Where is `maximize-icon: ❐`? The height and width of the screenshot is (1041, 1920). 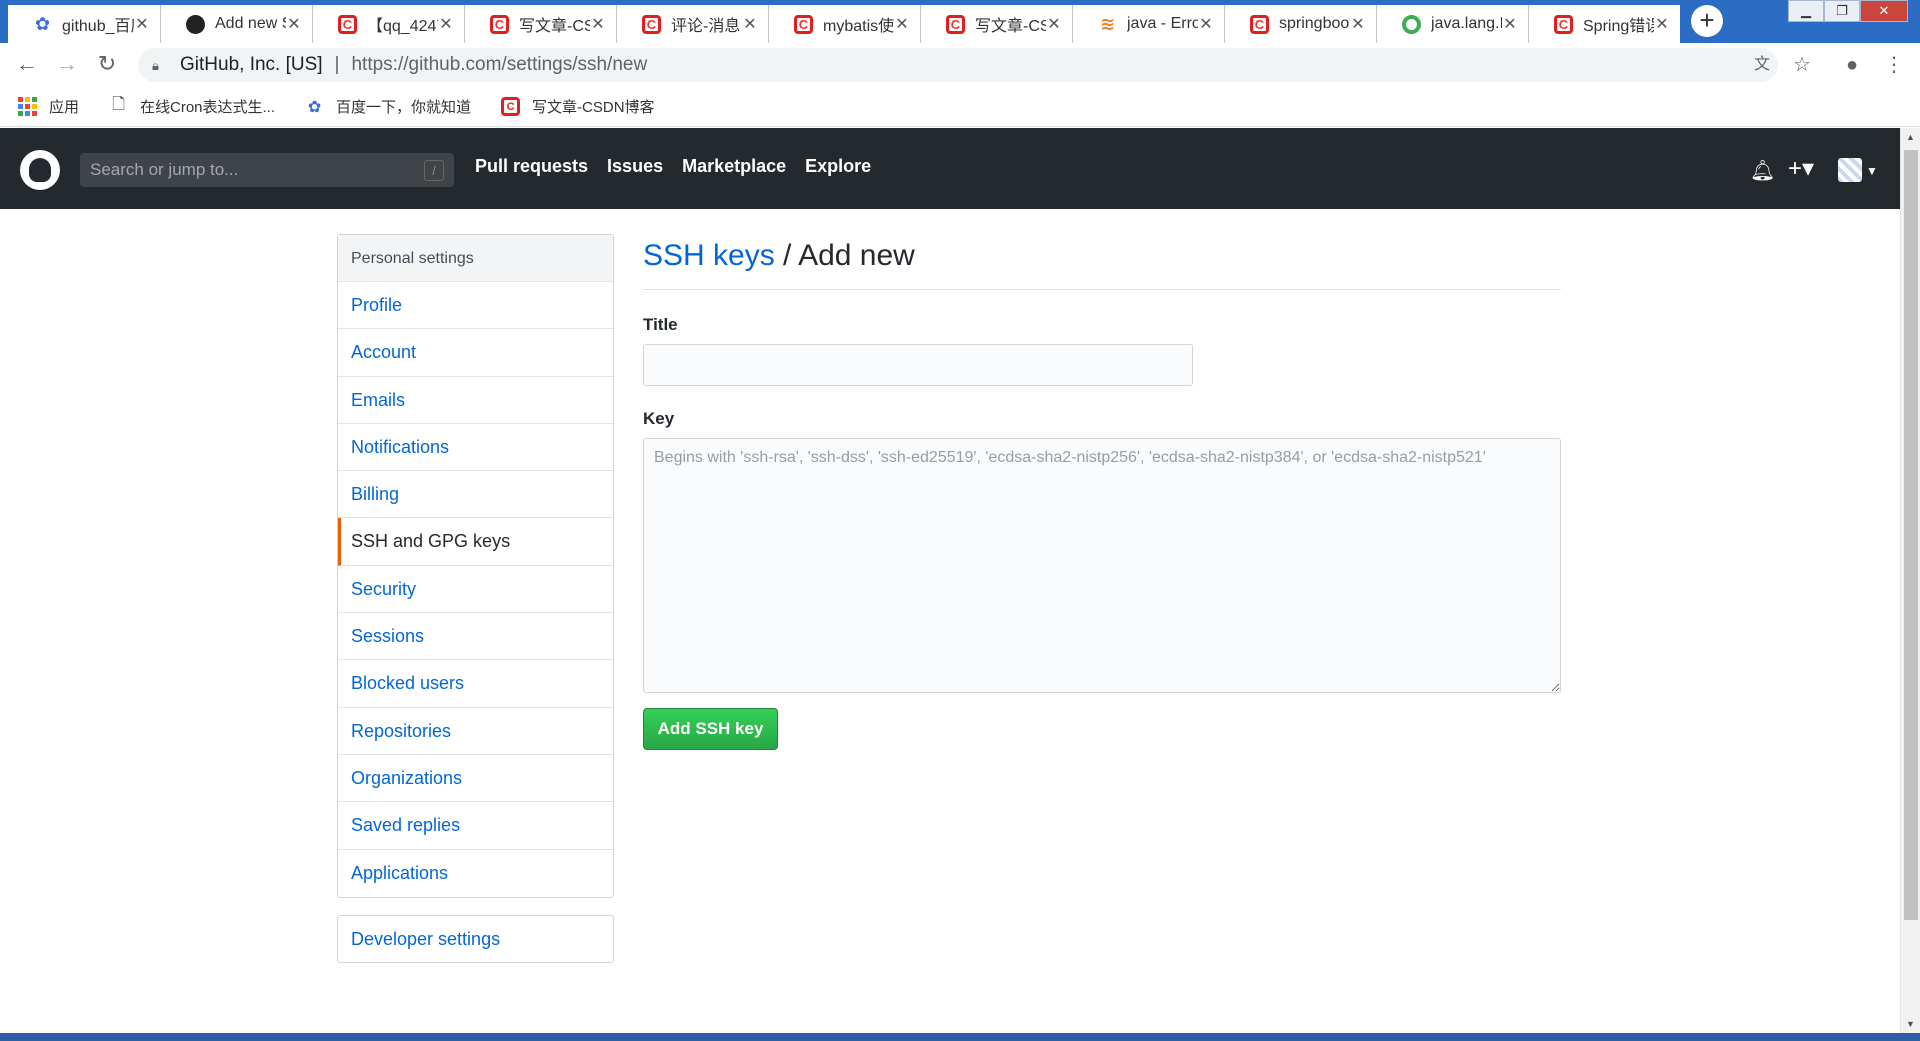 maximize-icon: ❐ is located at coordinates (1842, 11).